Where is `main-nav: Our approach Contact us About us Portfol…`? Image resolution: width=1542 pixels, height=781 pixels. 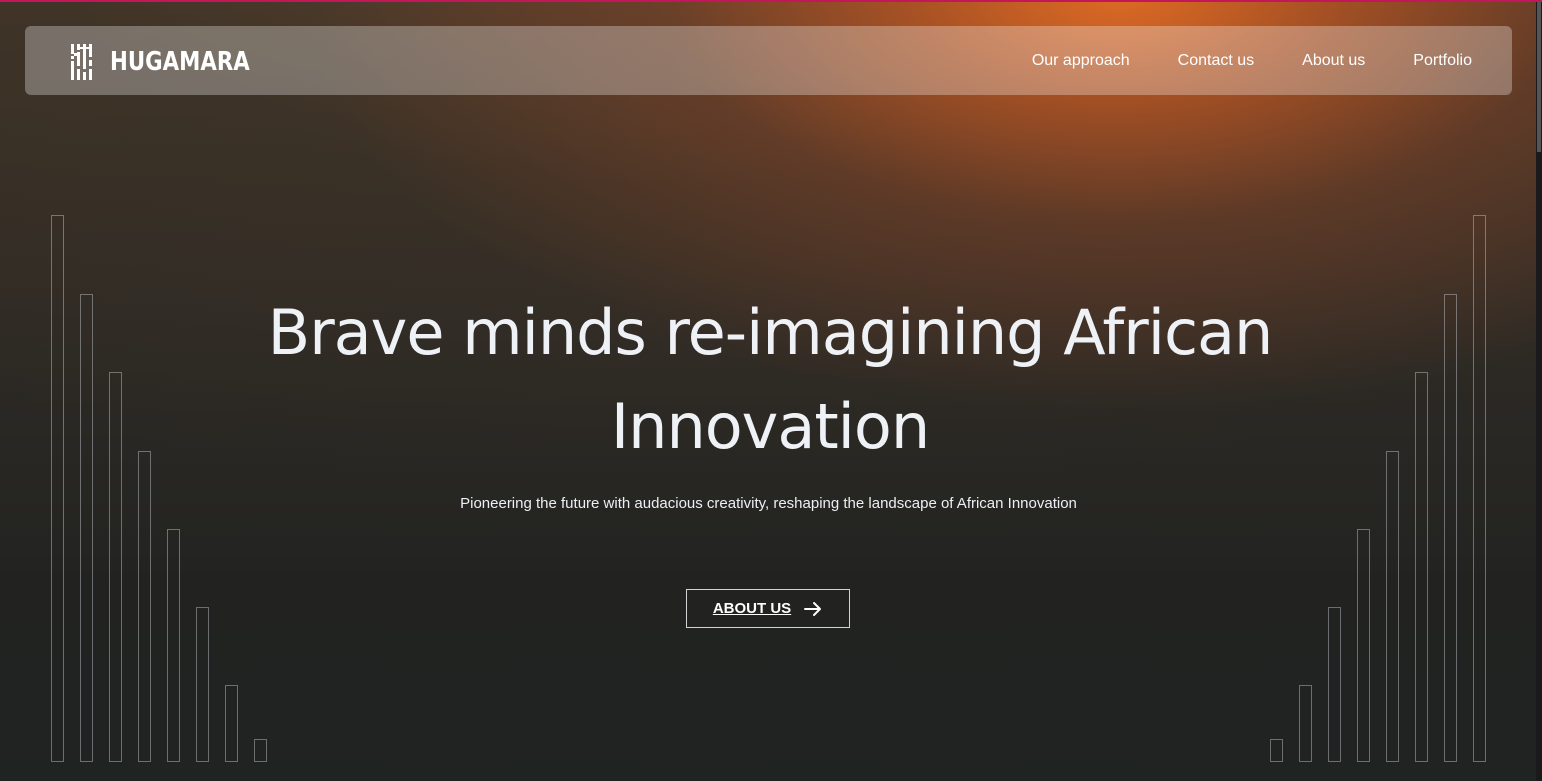
main-nav: Our approach Contact us About us Portfol… is located at coordinates (1252, 60).